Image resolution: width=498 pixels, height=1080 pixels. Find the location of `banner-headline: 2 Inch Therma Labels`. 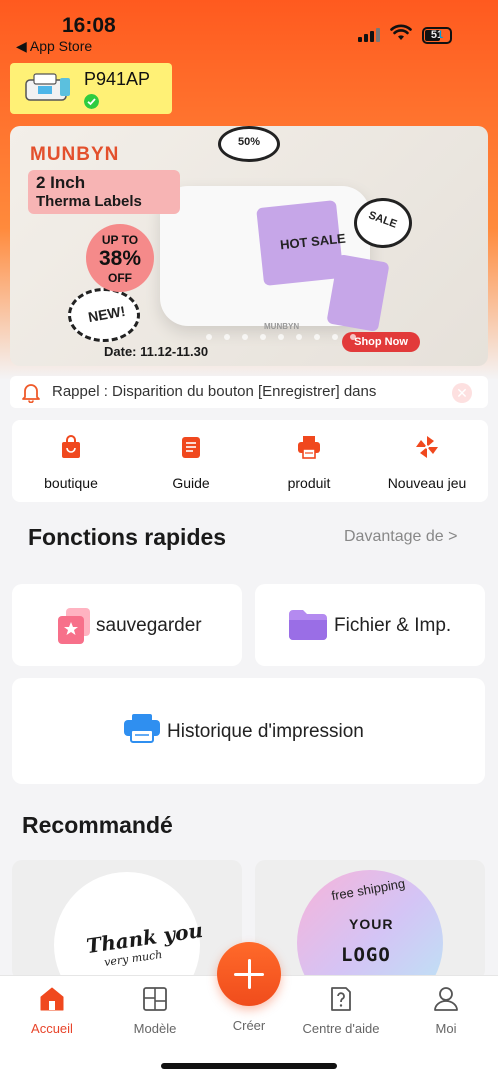

banner-headline: 2 Inch Therma Labels is located at coordinates (104, 192).